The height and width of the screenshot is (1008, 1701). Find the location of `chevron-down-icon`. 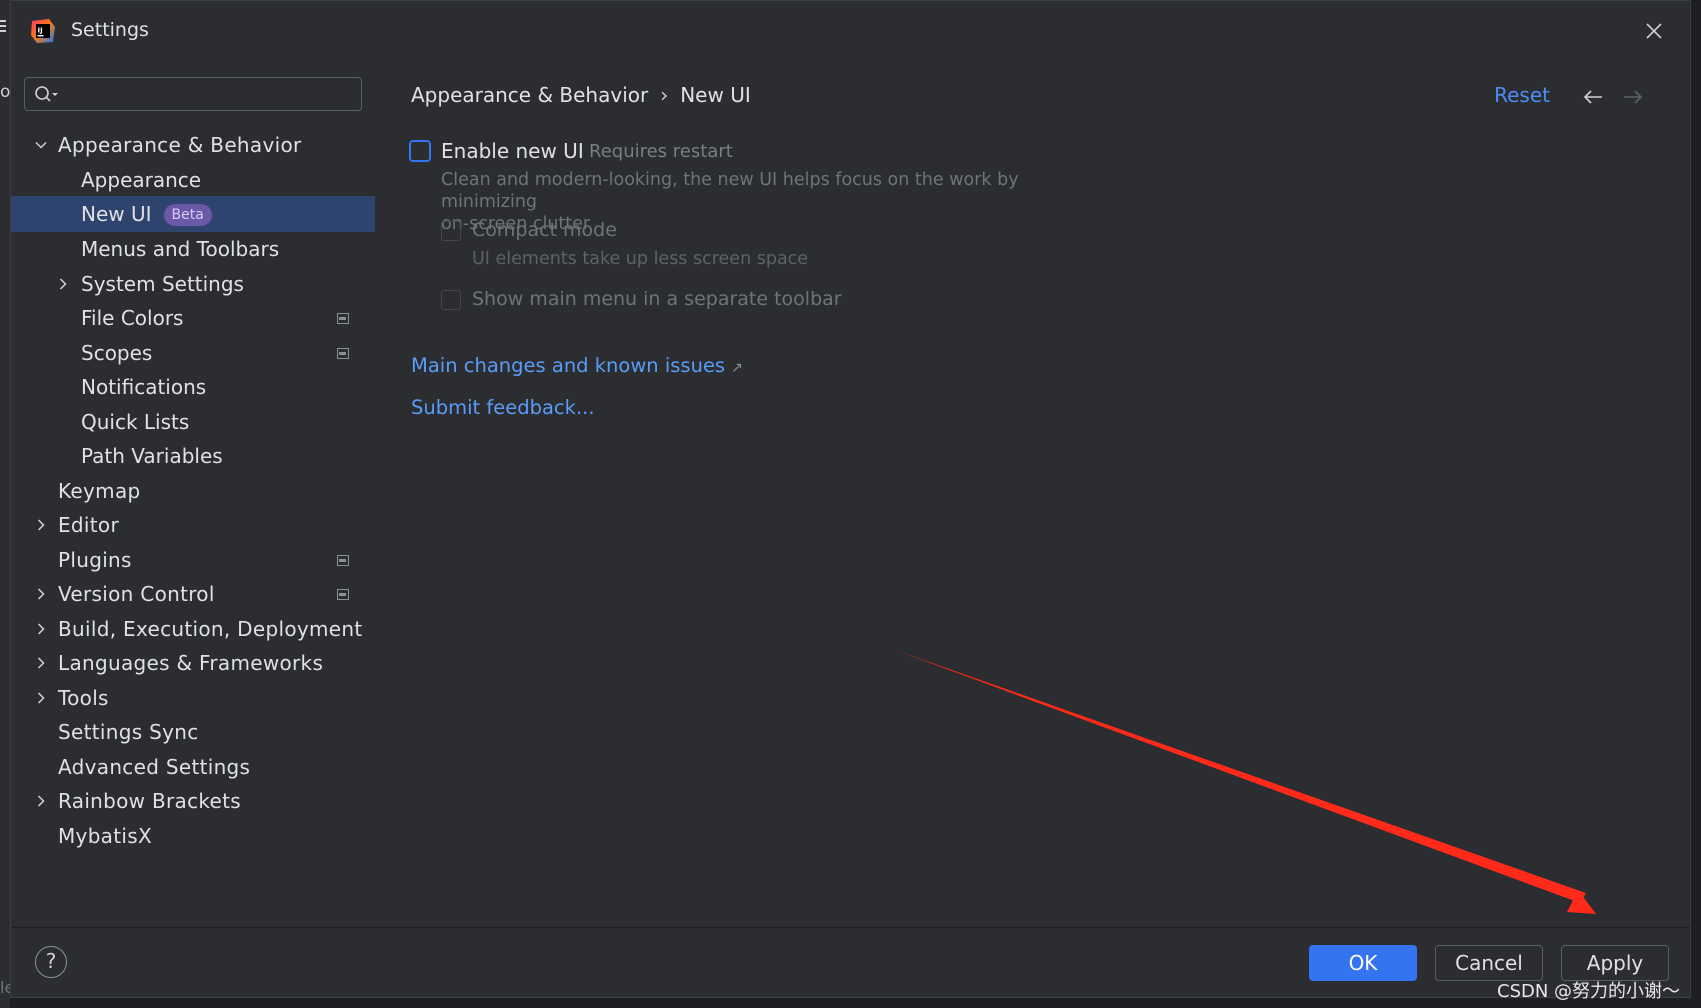

chevron-down-icon is located at coordinates (41, 145).